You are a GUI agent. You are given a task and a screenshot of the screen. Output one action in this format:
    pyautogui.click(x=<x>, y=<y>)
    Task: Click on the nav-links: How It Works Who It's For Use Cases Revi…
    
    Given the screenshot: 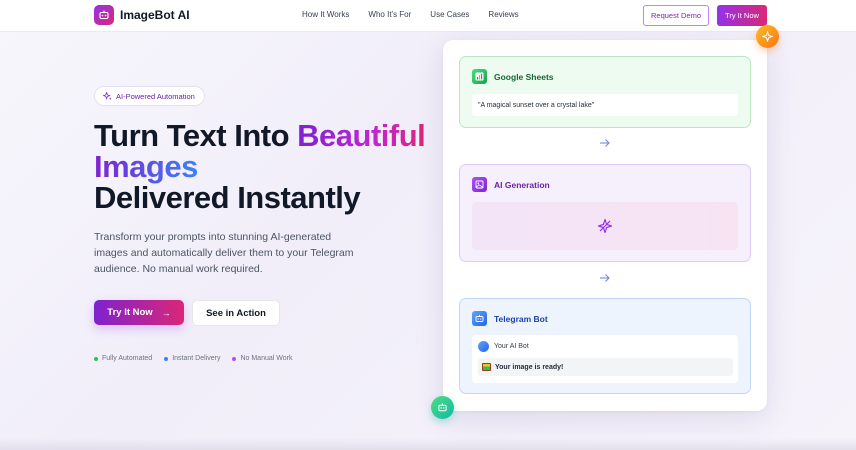 What is the action you would take?
    pyautogui.click(x=420, y=14)
    